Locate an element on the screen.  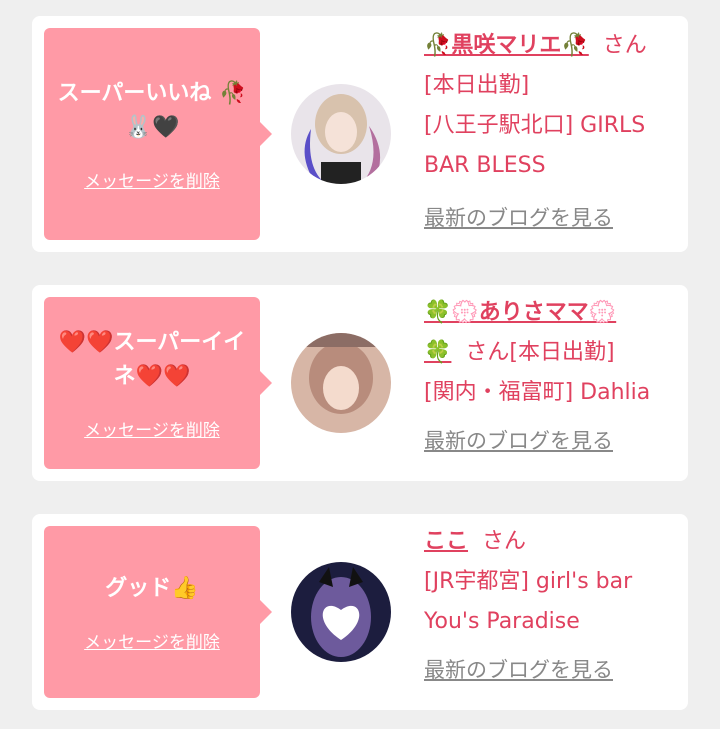
shop-name: [八王子駅北口] GIRLS BAR BLESS is located at coordinates (535, 145).